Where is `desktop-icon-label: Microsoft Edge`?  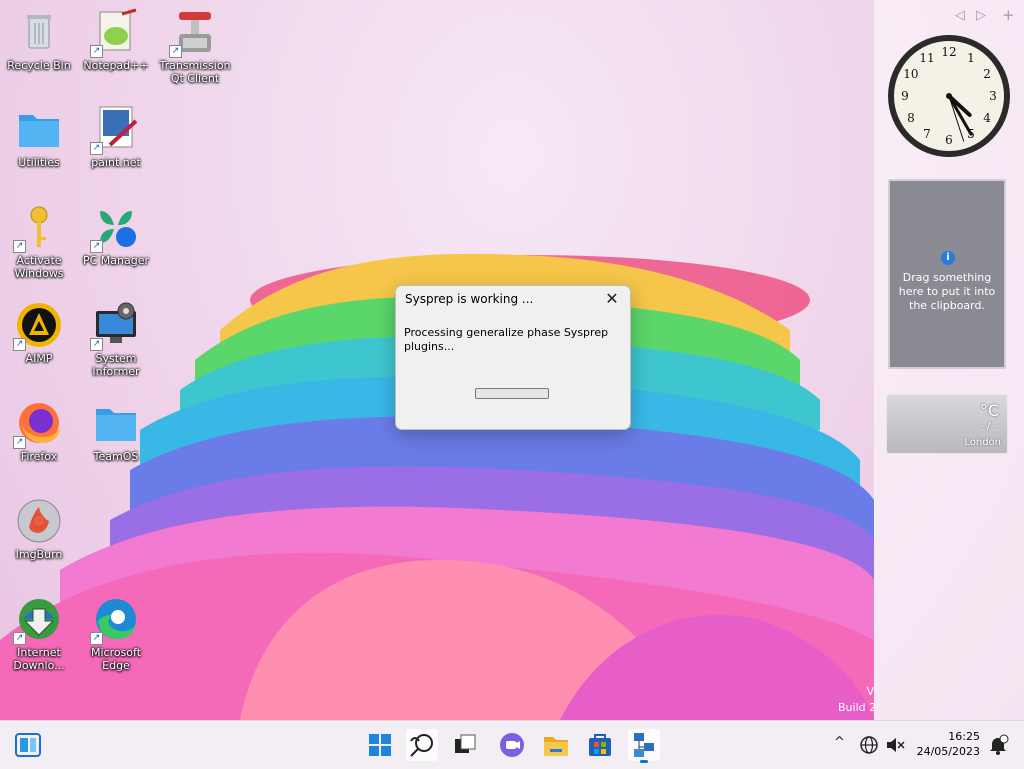 desktop-icon-label: Microsoft Edge is located at coordinates (116, 659).